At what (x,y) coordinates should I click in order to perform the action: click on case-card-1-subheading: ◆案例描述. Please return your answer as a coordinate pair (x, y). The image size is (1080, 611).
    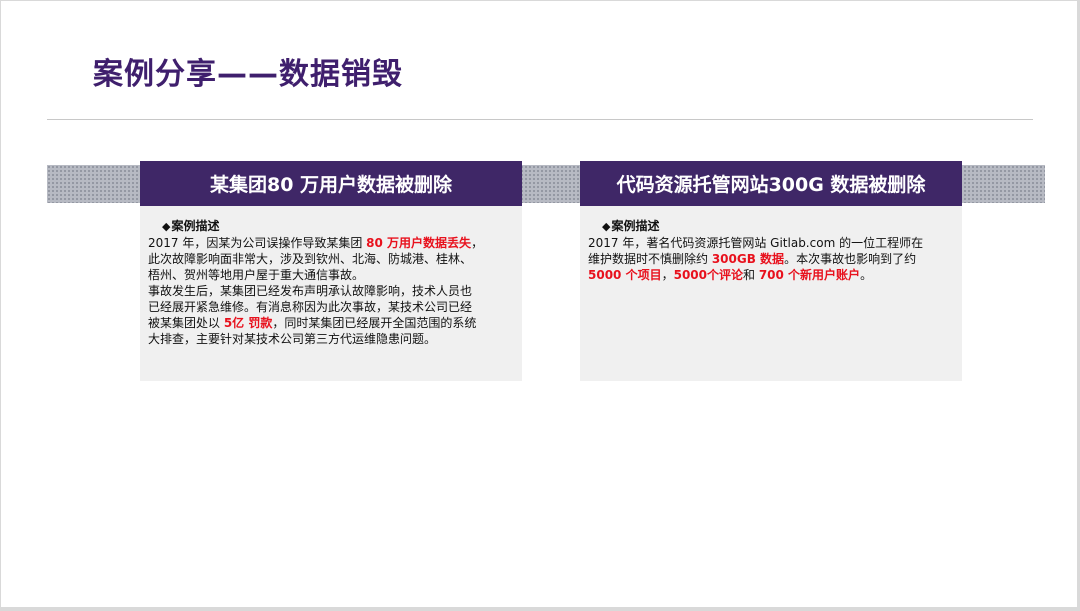
    Looking at the image, I should click on (191, 226).